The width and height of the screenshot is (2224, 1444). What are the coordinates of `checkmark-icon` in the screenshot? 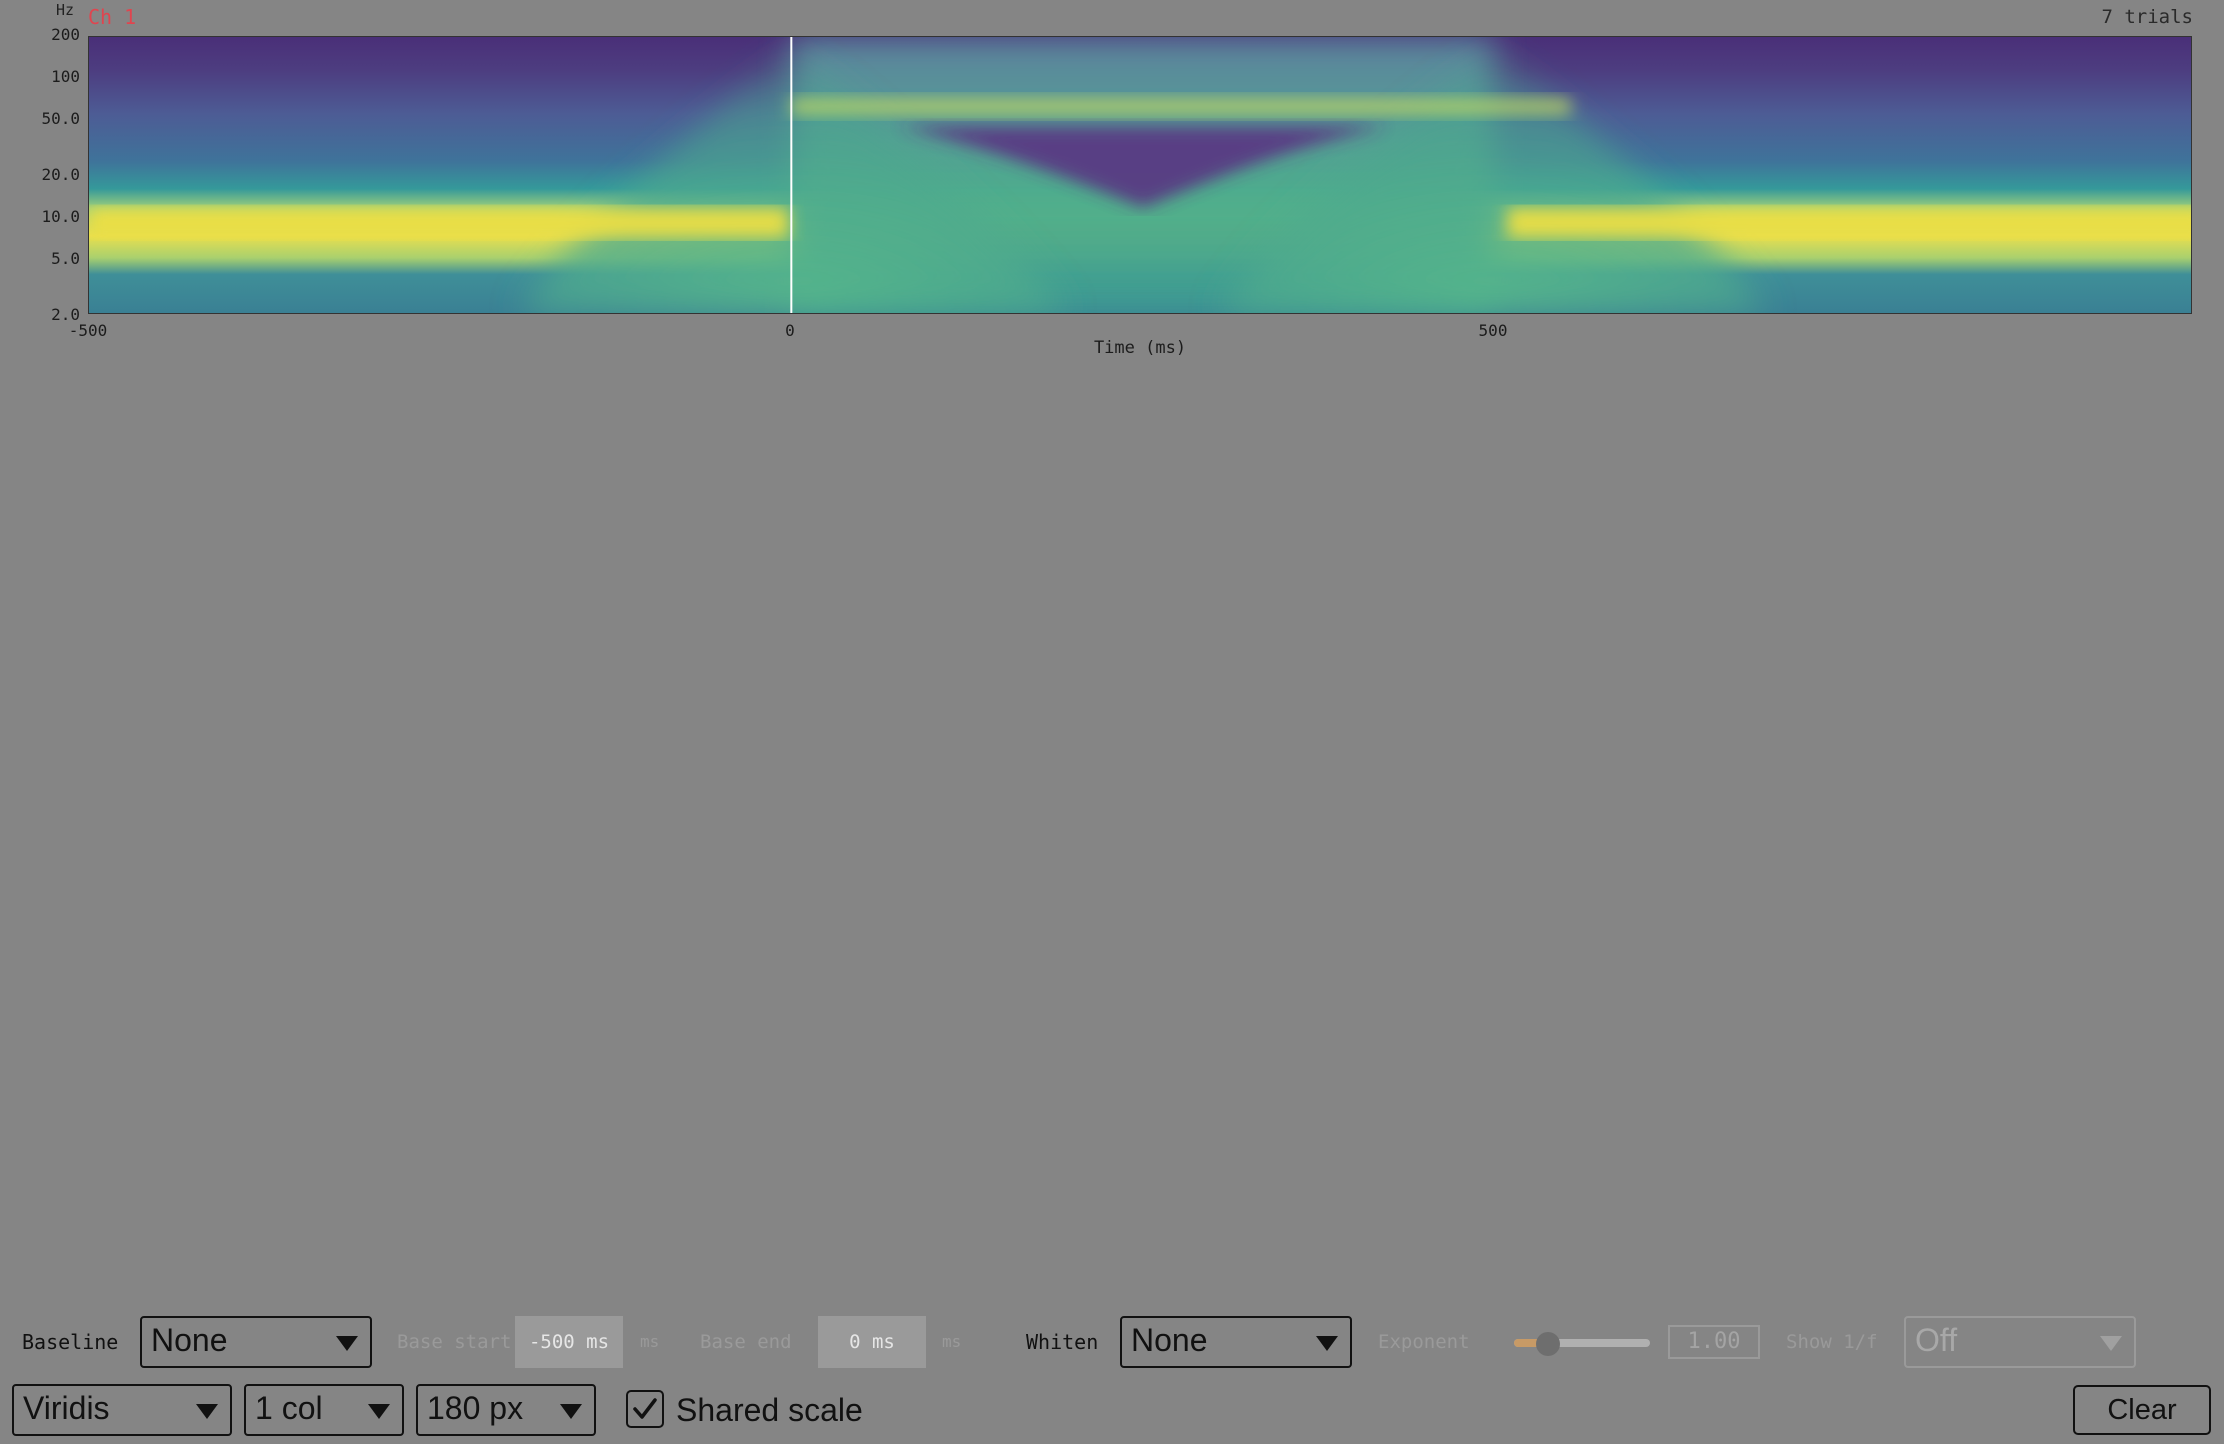 It's located at (645, 1408).